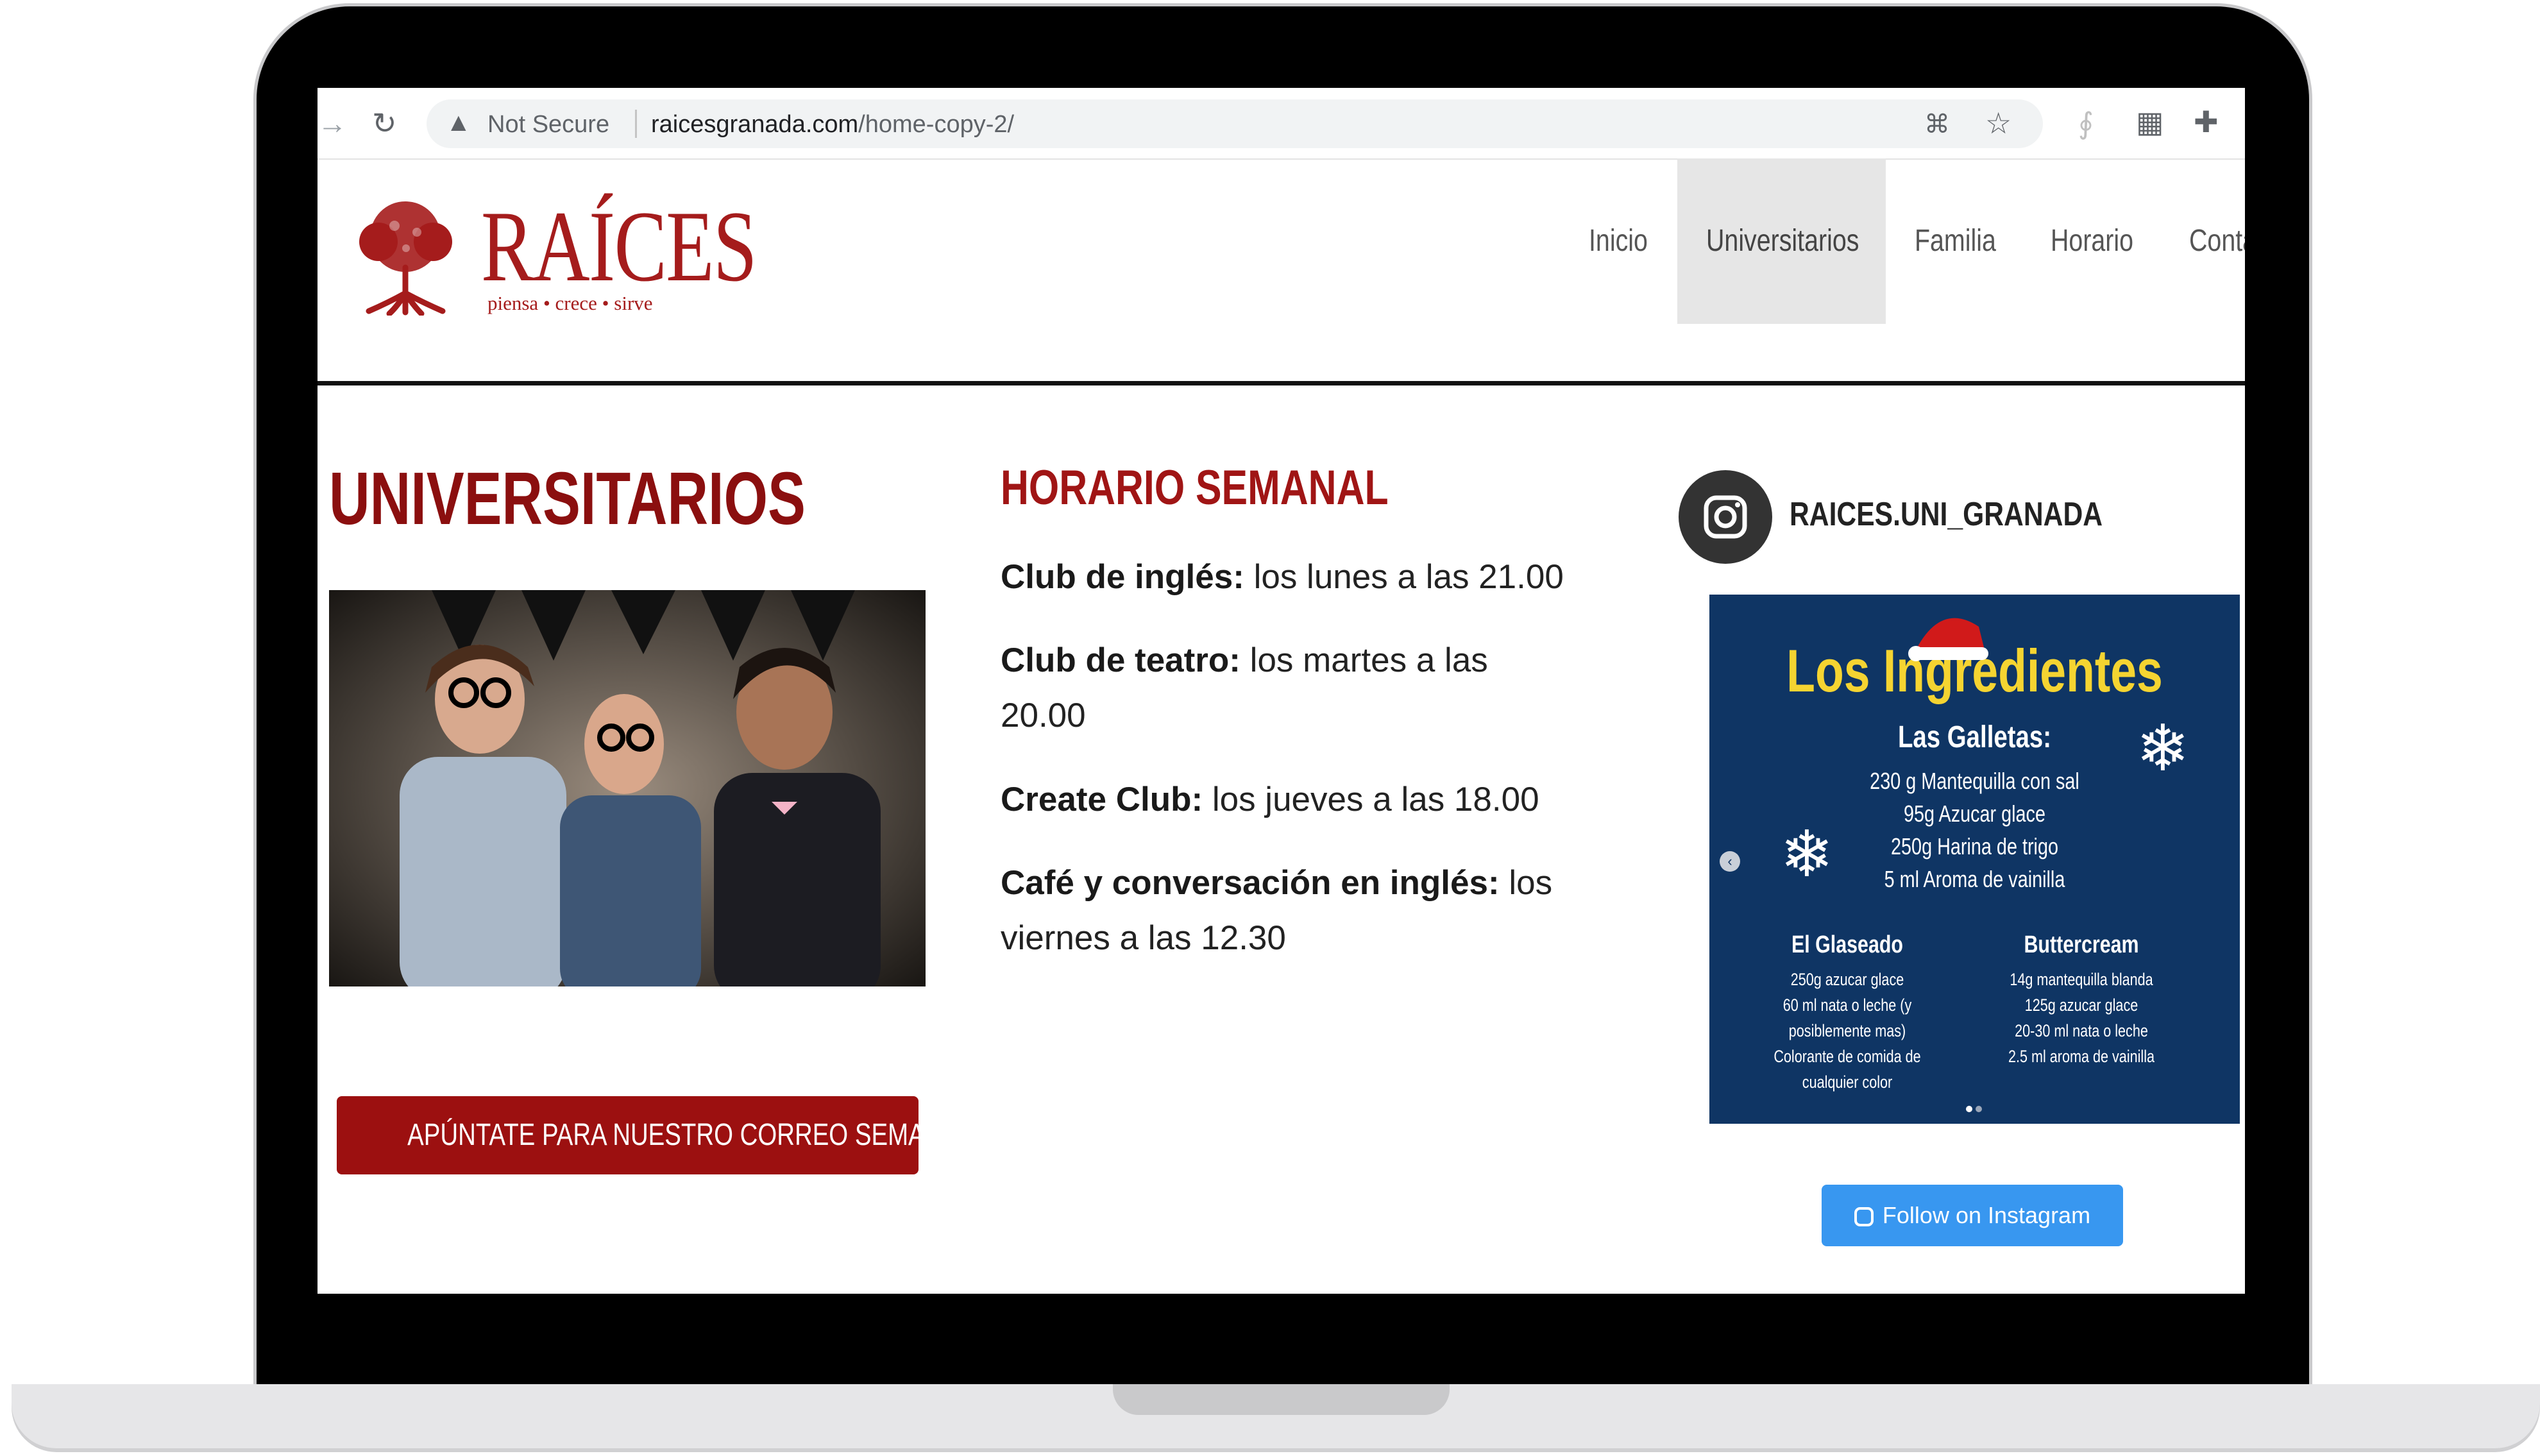  I want to click on url-text: raicesgranada.com/home-copy-2/, so click(832, 125).